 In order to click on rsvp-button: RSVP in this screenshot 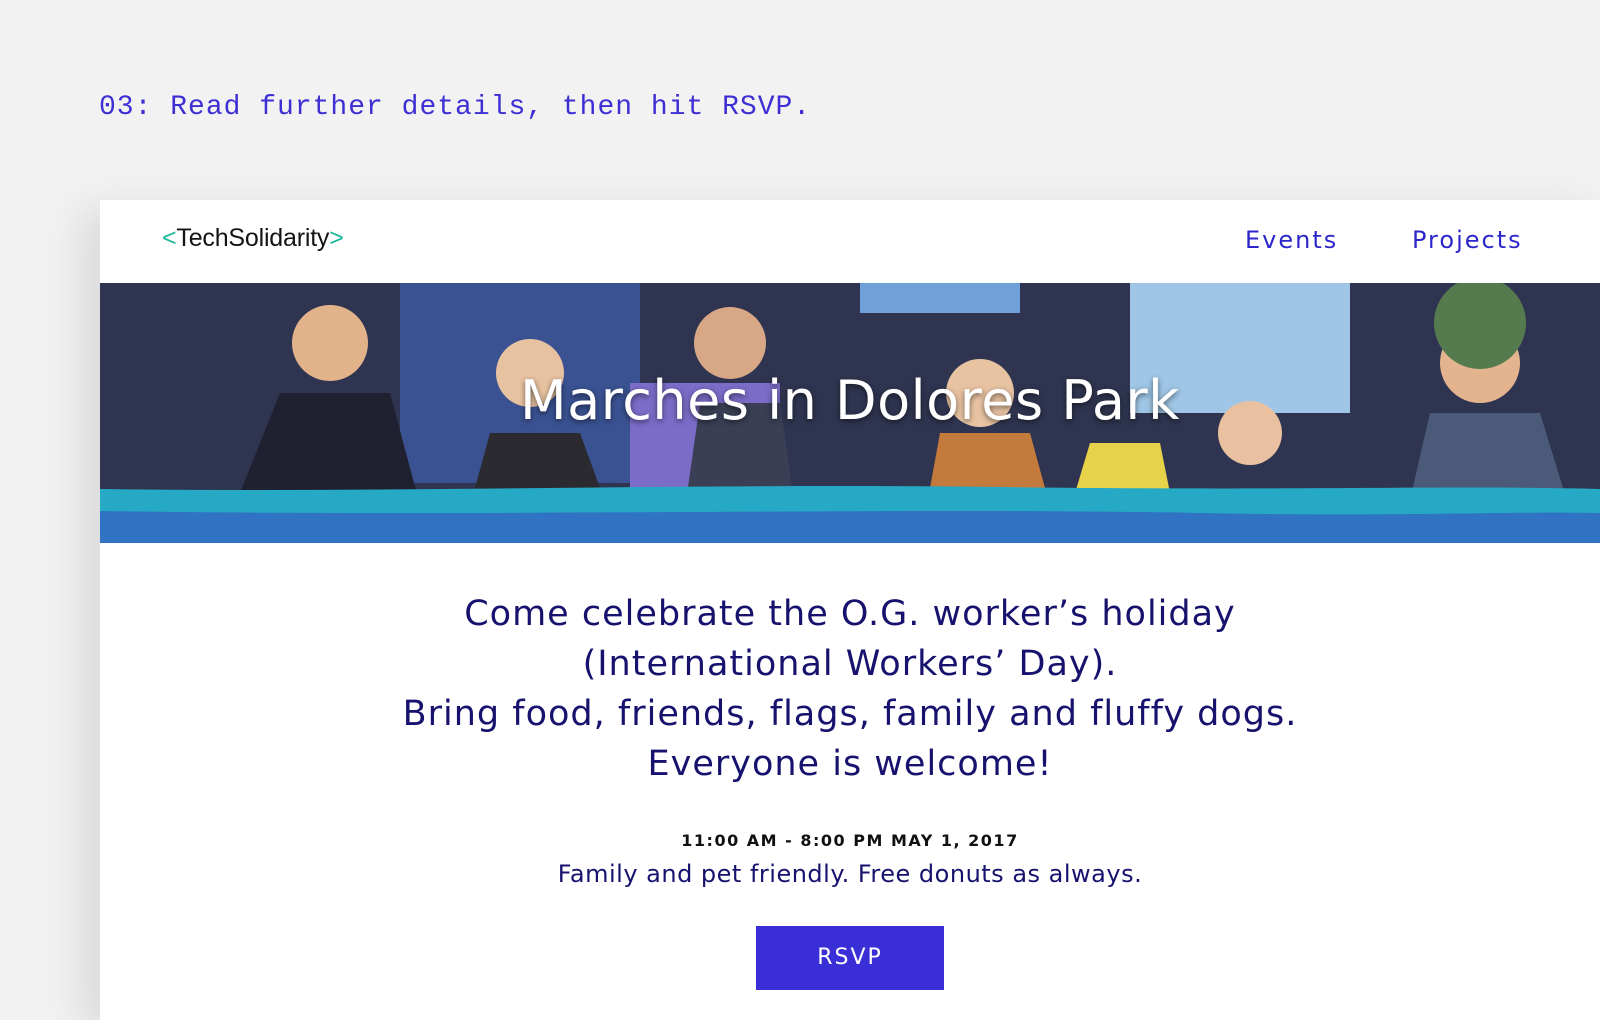, I will do `click(850, 958)`.